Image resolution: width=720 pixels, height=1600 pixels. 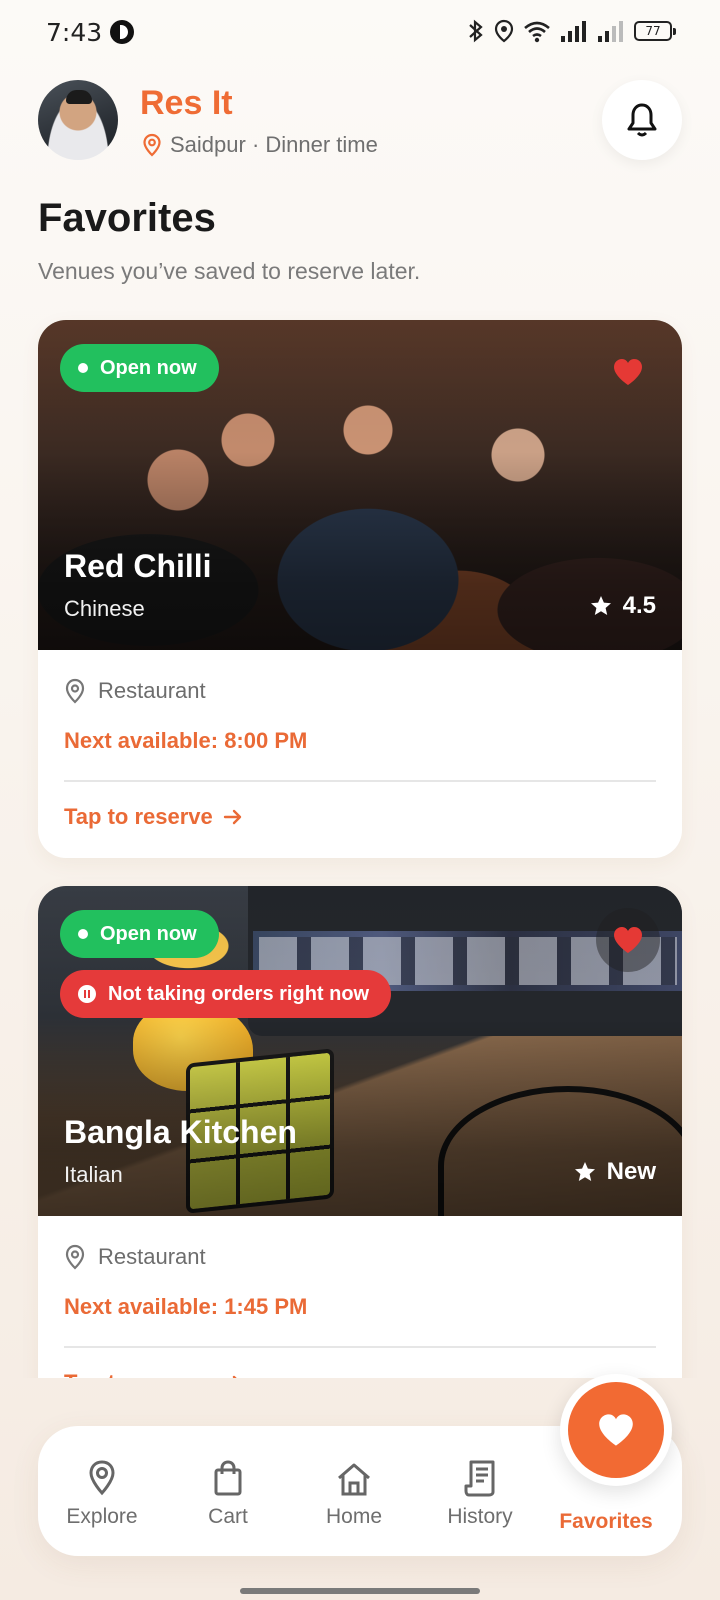 I want to click on app-title: Res It, so click(x=186, y=103).